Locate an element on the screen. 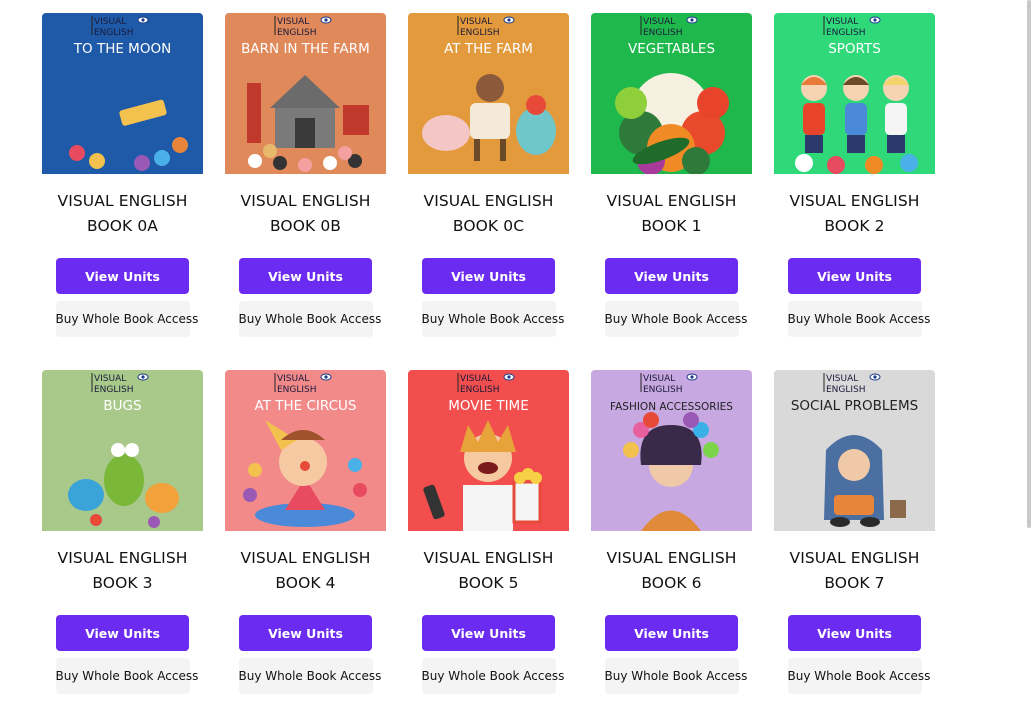 The image size is (1031, 718). book-number-label: BOOK 2 is located at coordinates (854, 226).